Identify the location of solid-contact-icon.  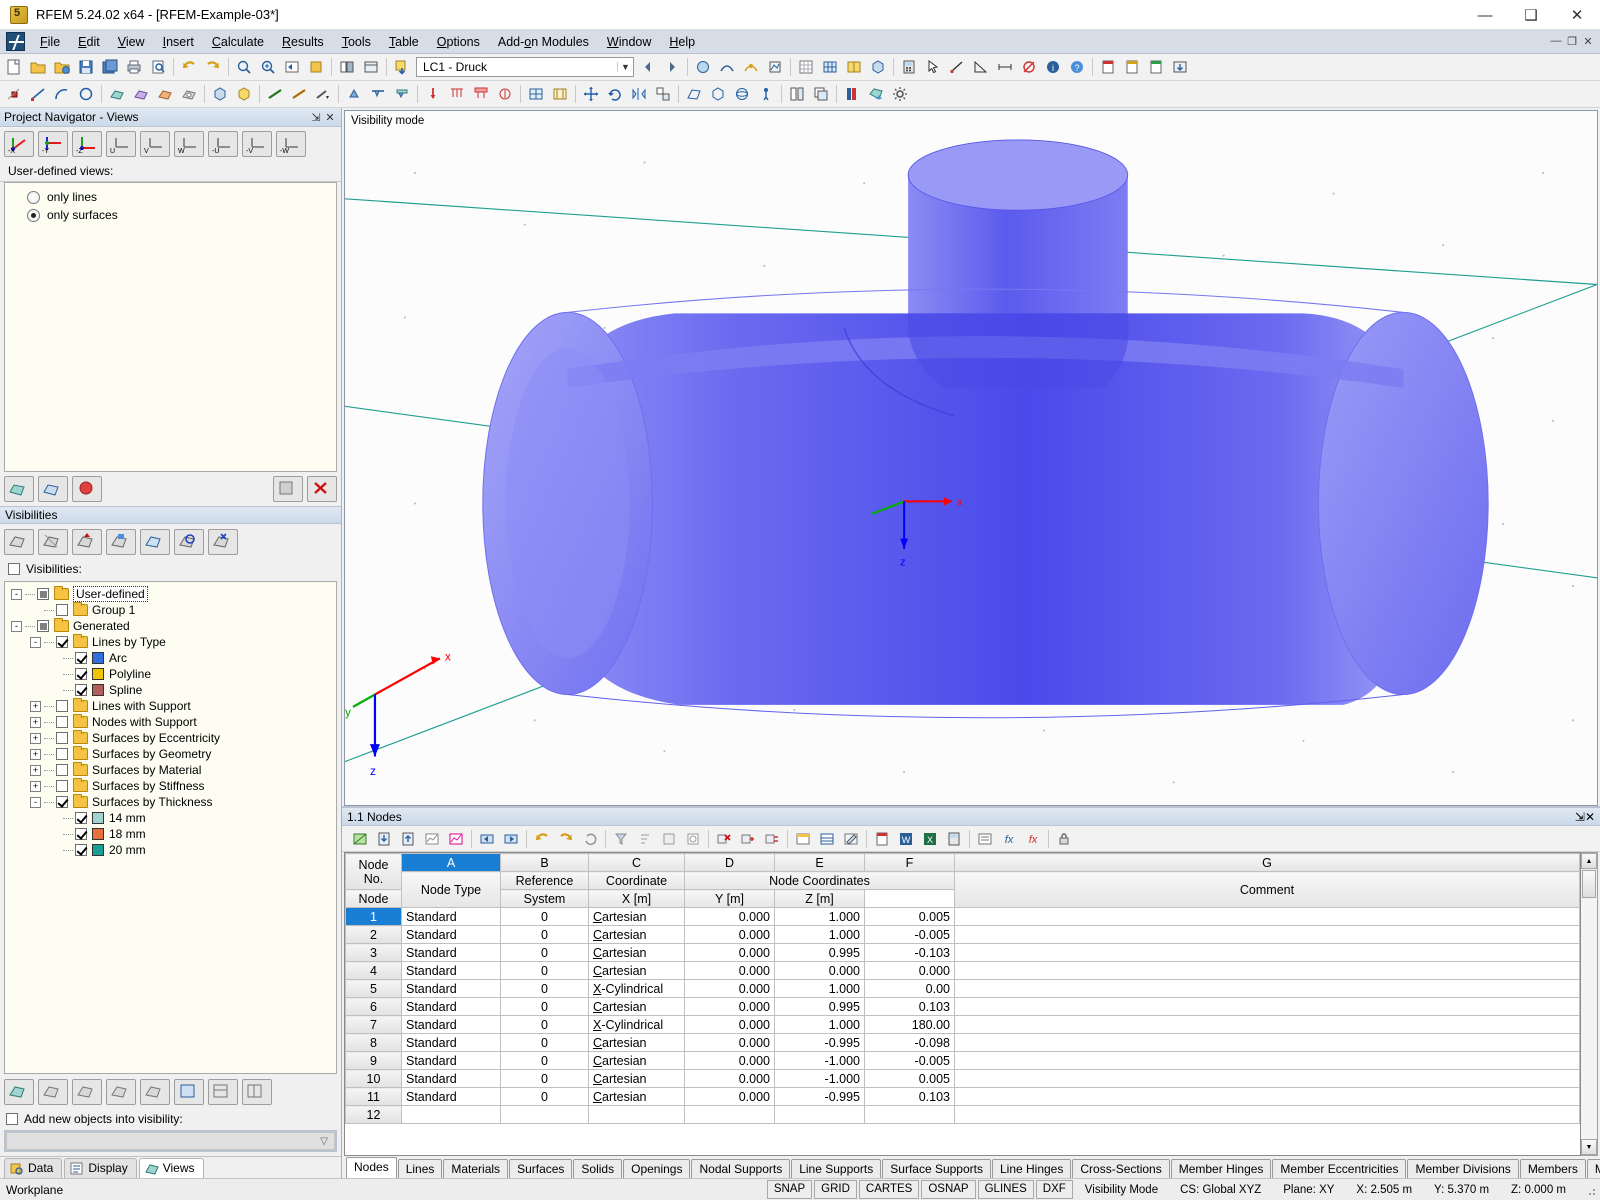
(244, 94).